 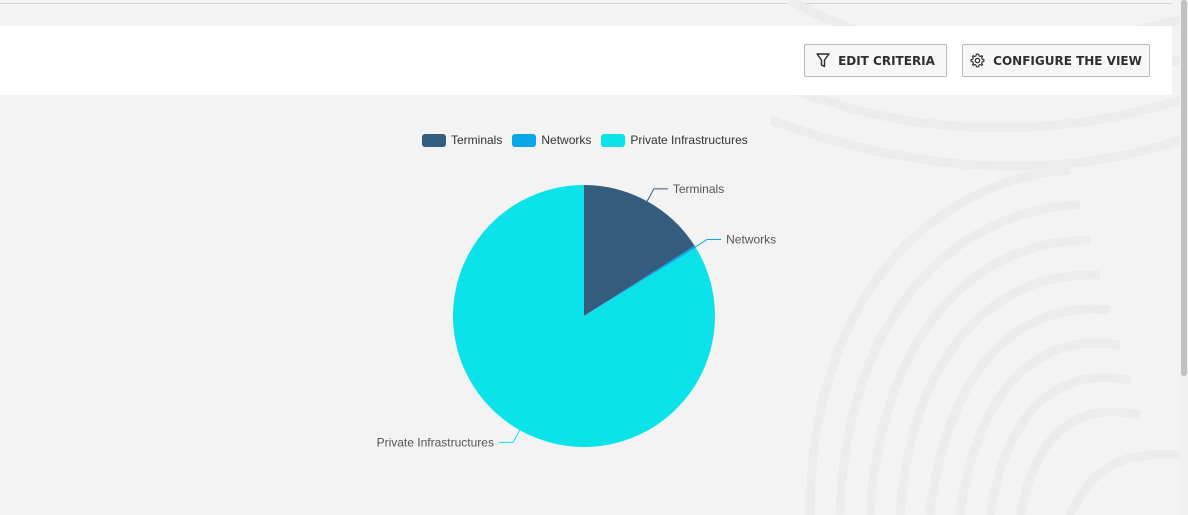 I want to click on slice-label-private-infrastructures: Private Infrastructures, so click(x=435, y=442).